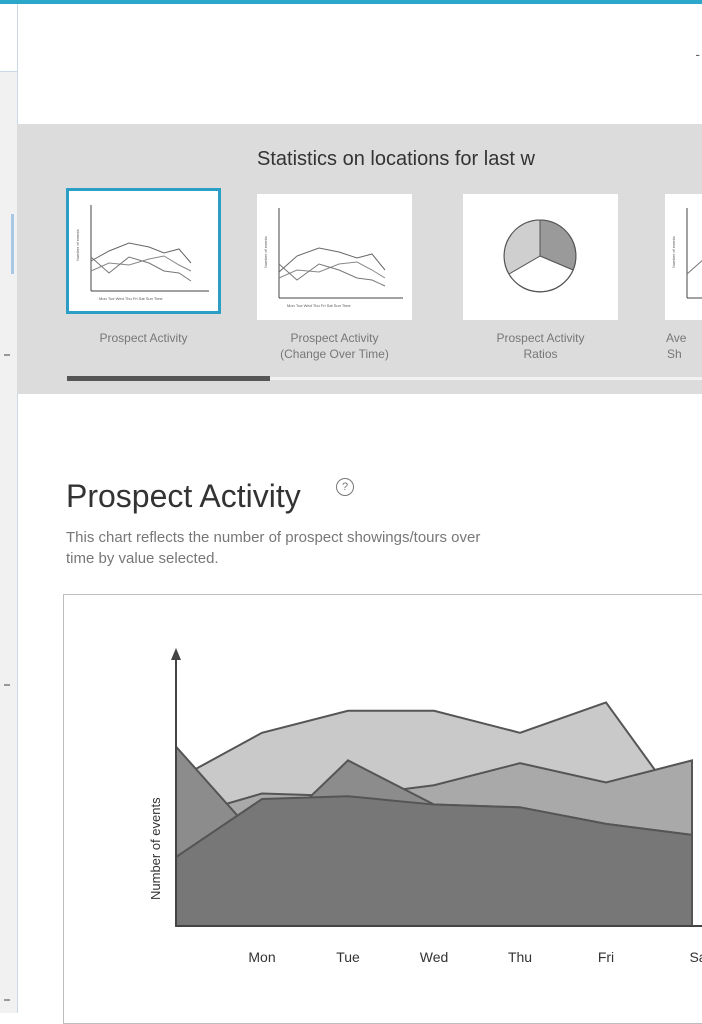 The width and height of the screenshot is (702, 1024). Describe the element at coordinates (677, 346) in the screenshot. I see `thumbnail-label-average-showings: Ave Sh` at that location.